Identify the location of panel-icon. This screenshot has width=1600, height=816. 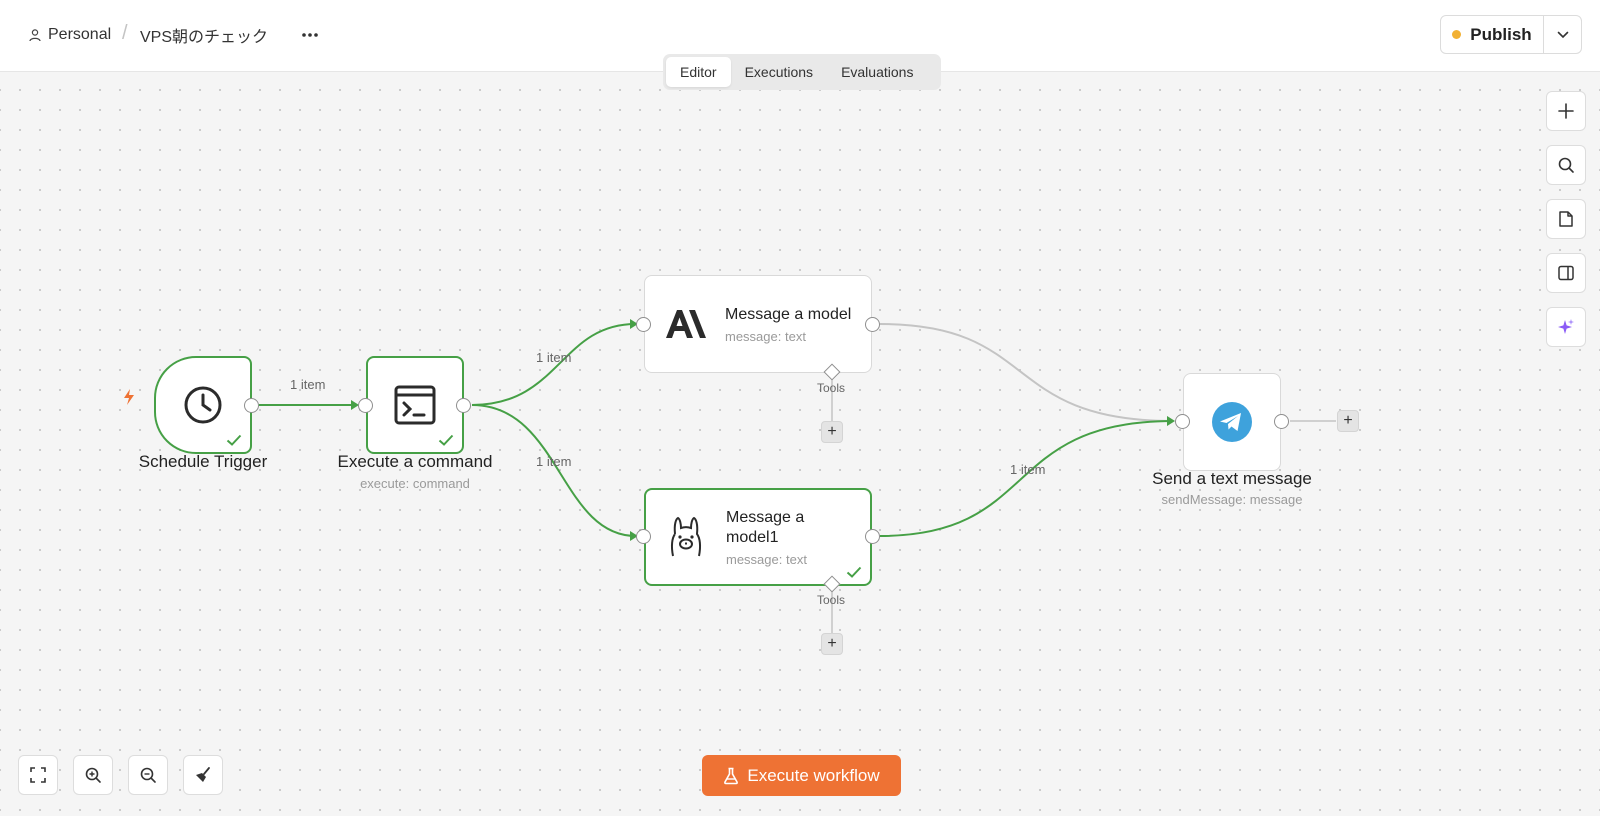
(1566, 273).